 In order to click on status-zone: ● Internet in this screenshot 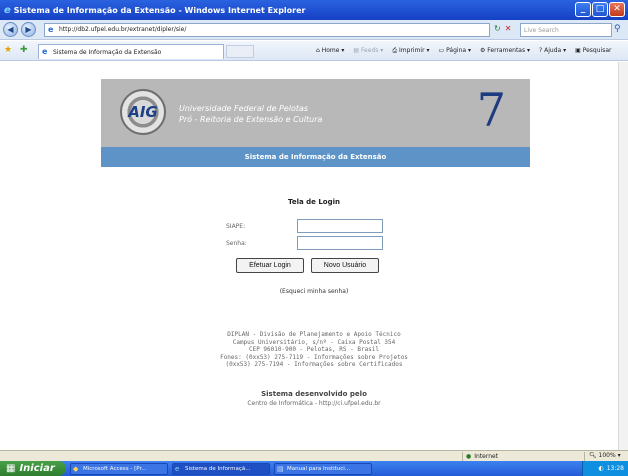, I will do `click(508, 456)`.